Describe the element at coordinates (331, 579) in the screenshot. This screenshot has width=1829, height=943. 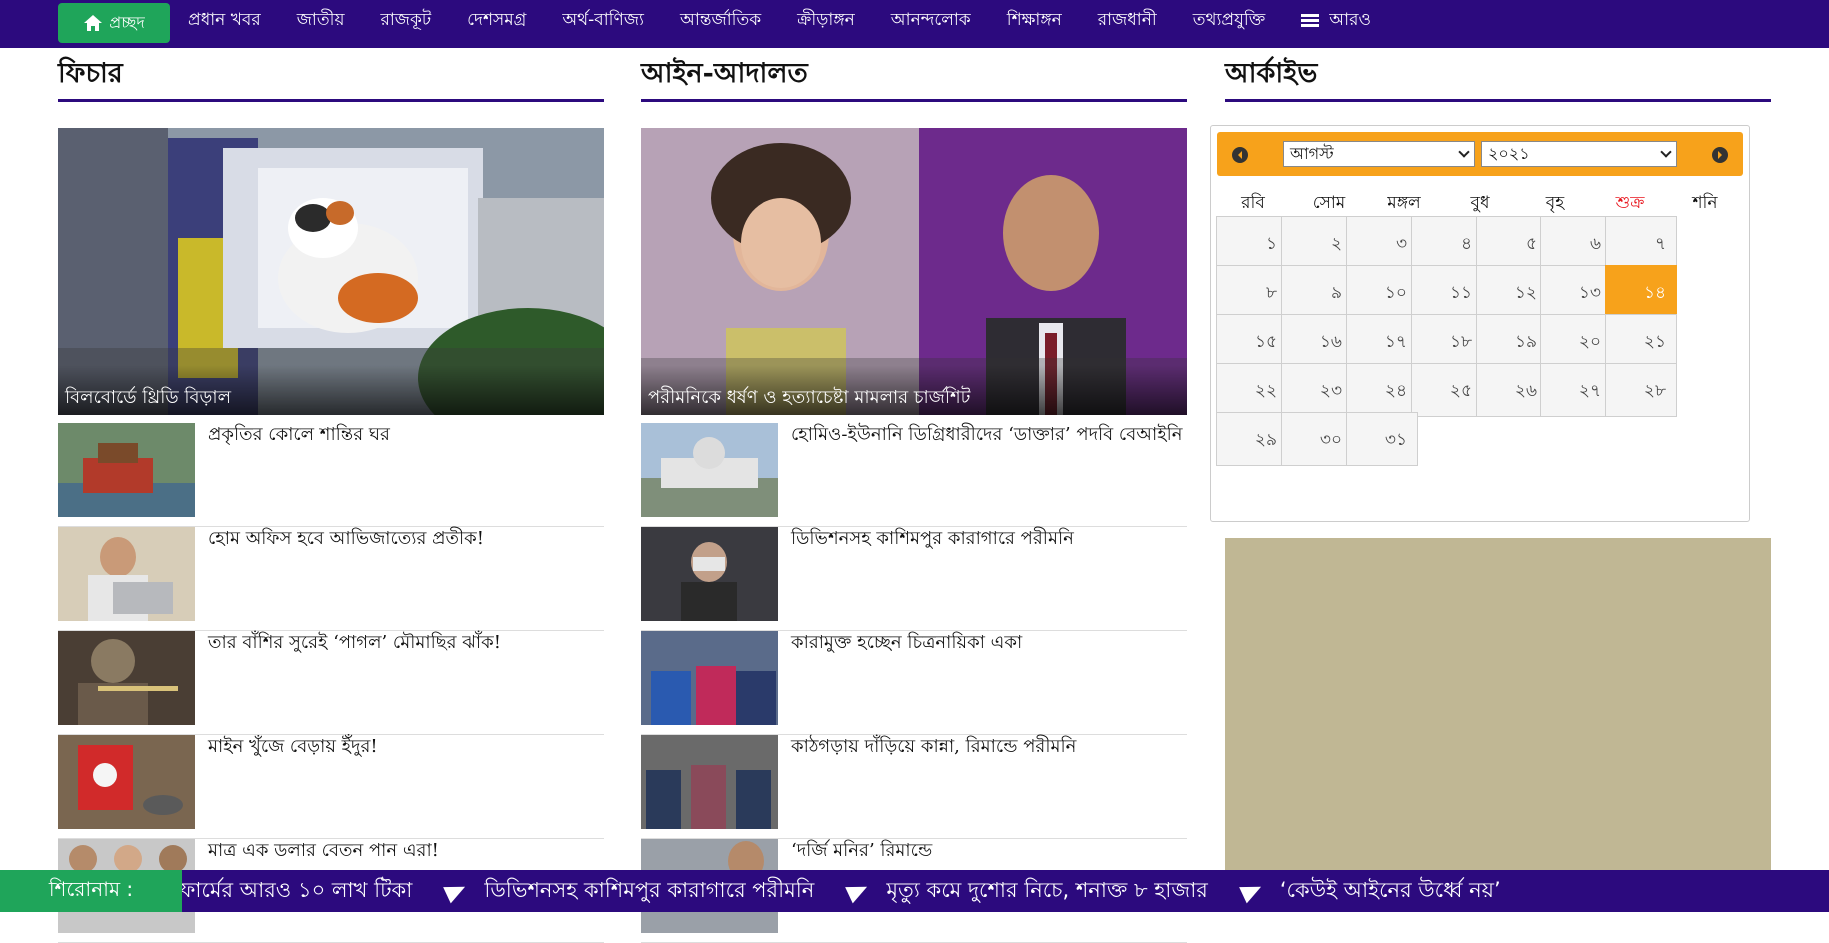
I see `list-item: হোম অফিস হবে আভিজাত্যের প্রতীক!` at that location.